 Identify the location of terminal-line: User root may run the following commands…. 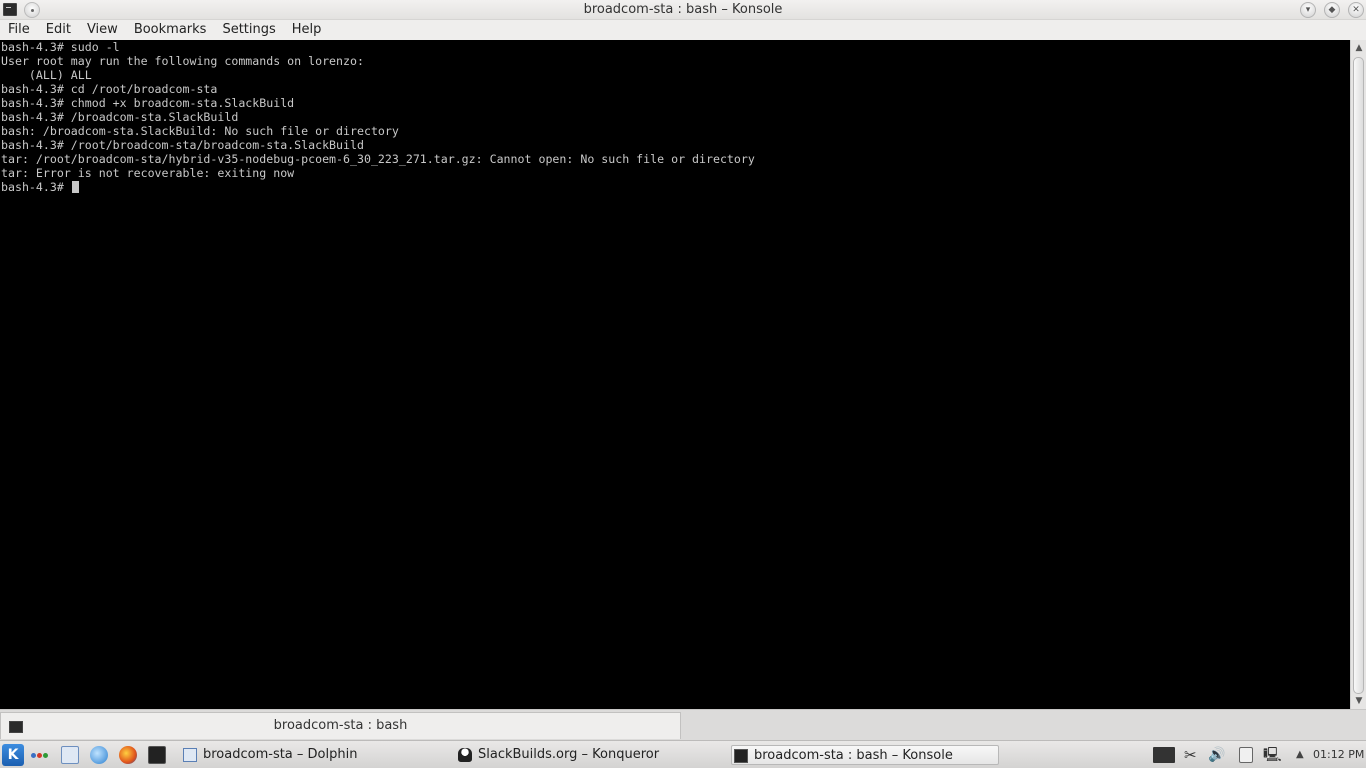
(182, 61).